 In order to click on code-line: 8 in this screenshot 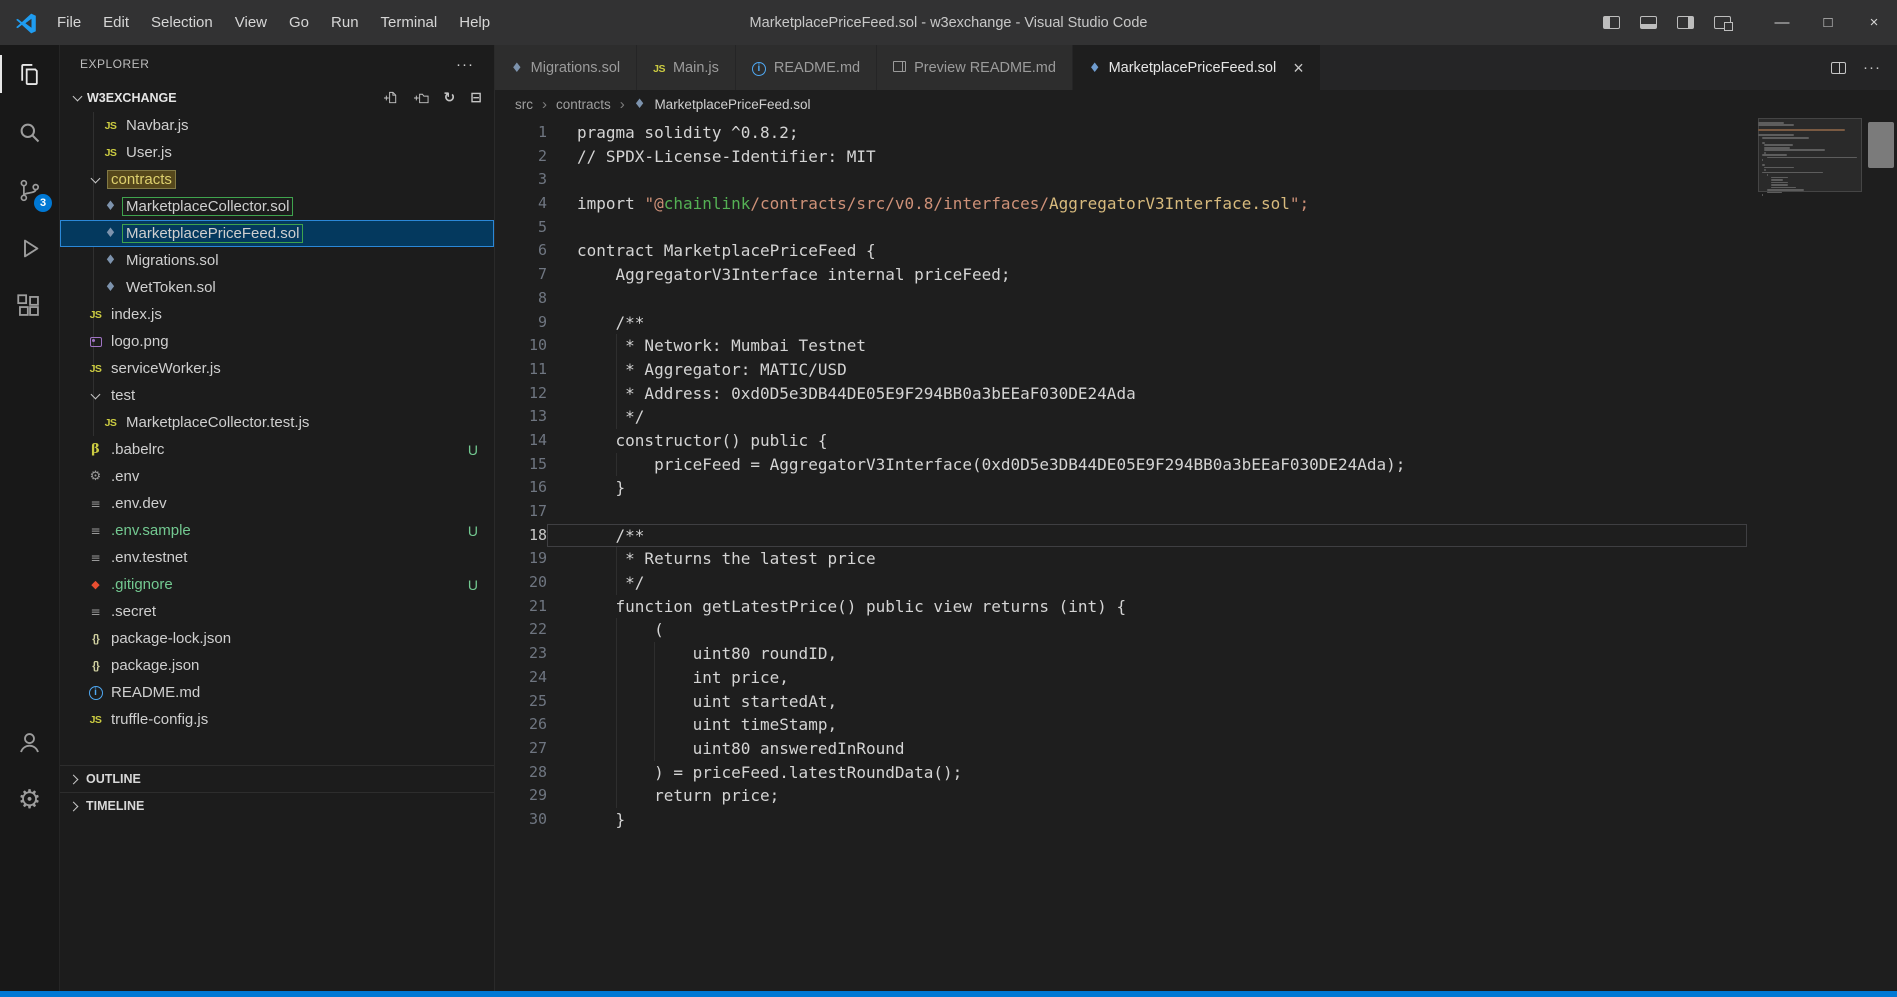, I will do `click(1196, 299)`.